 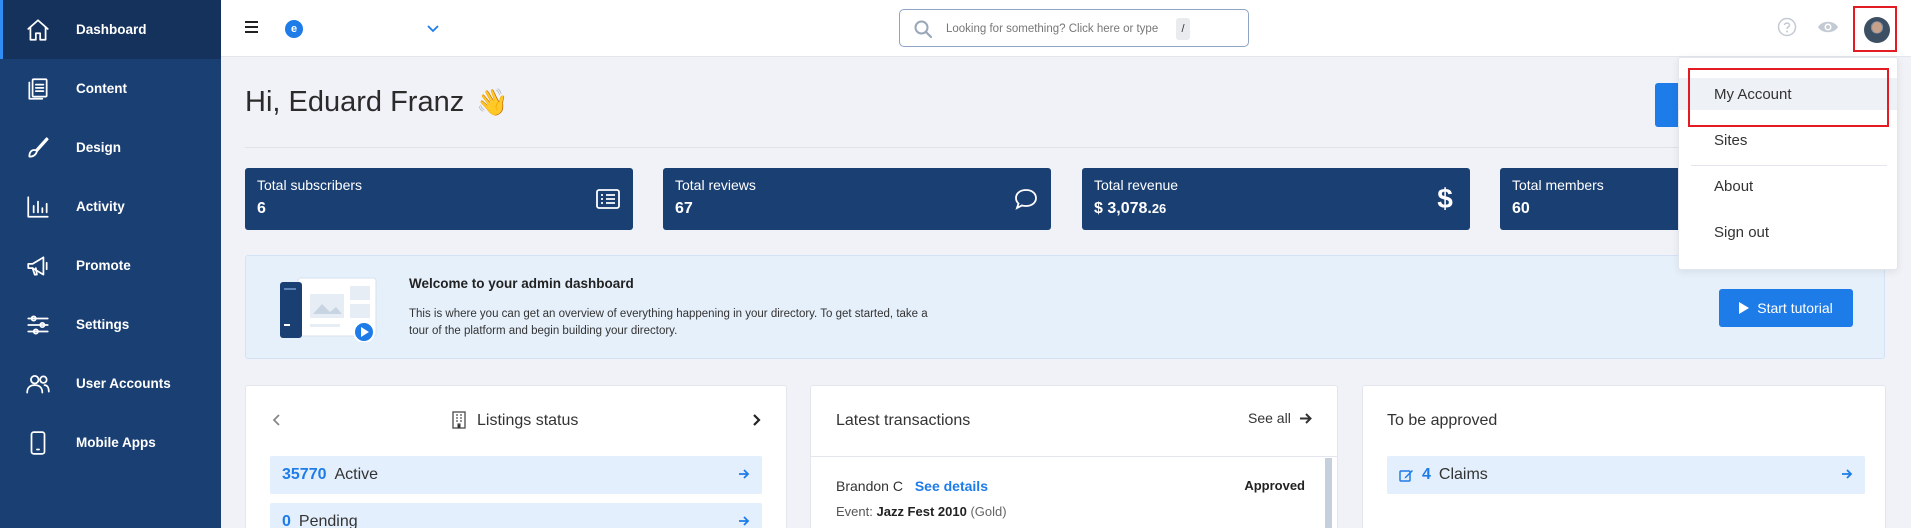 I want to click on menu-divider, so click(x=1789, y=165).